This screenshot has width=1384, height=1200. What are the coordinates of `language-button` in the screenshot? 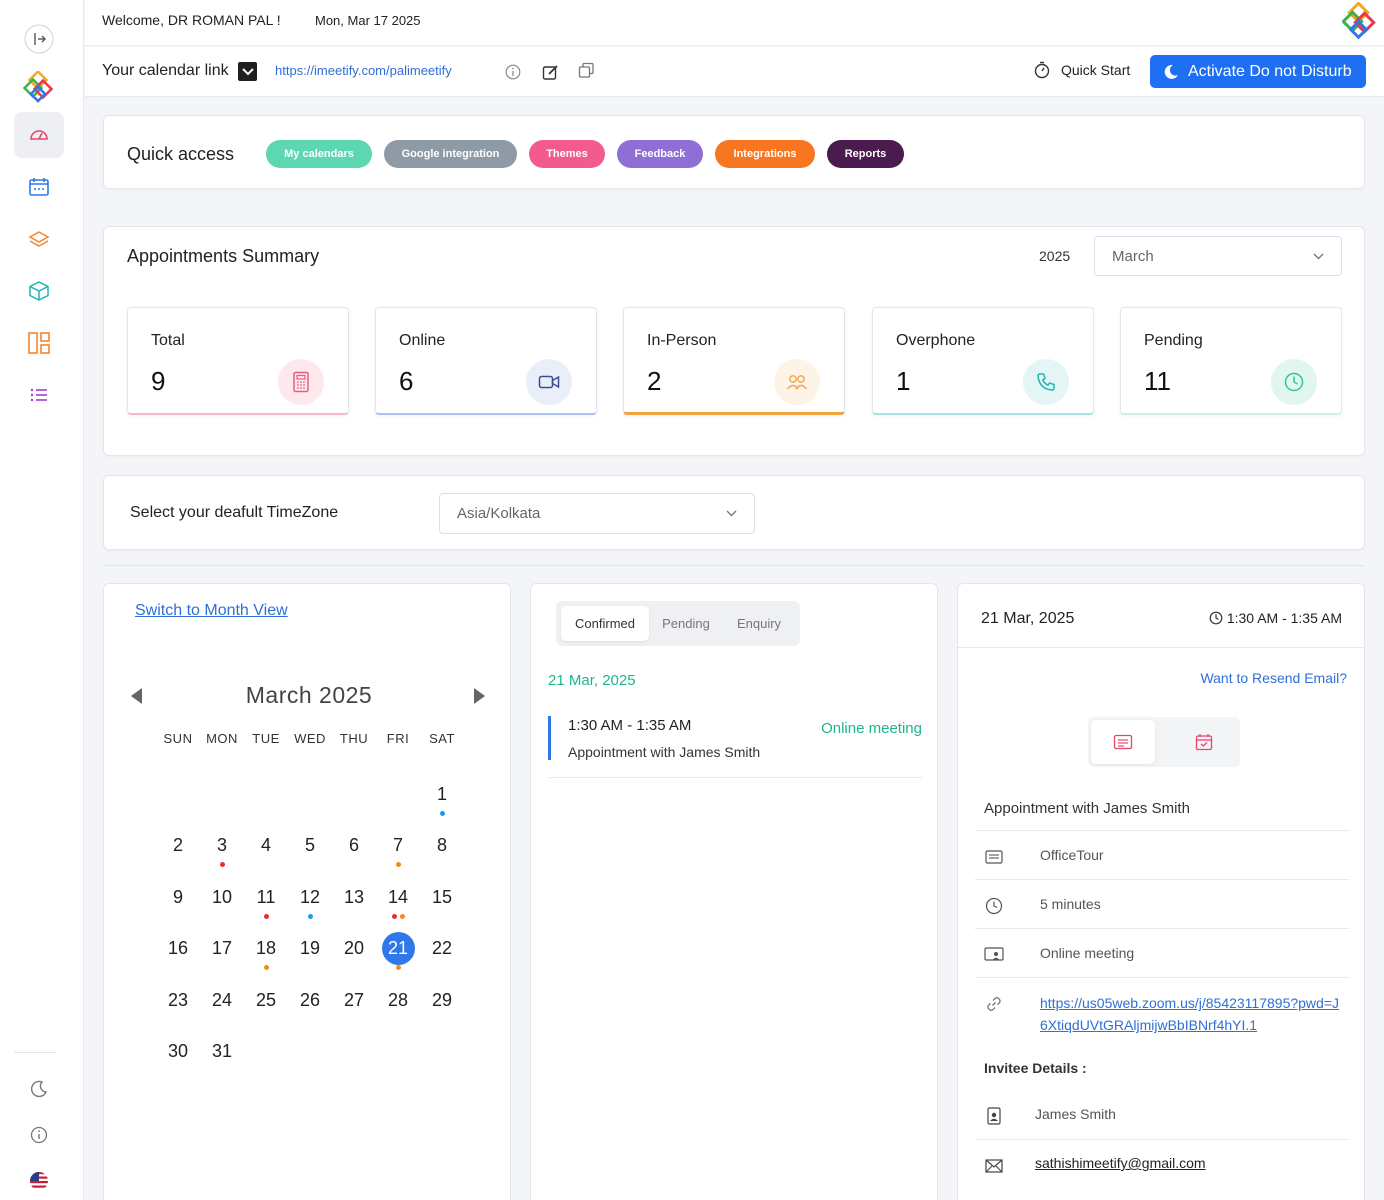 It's located at (39, 1179).